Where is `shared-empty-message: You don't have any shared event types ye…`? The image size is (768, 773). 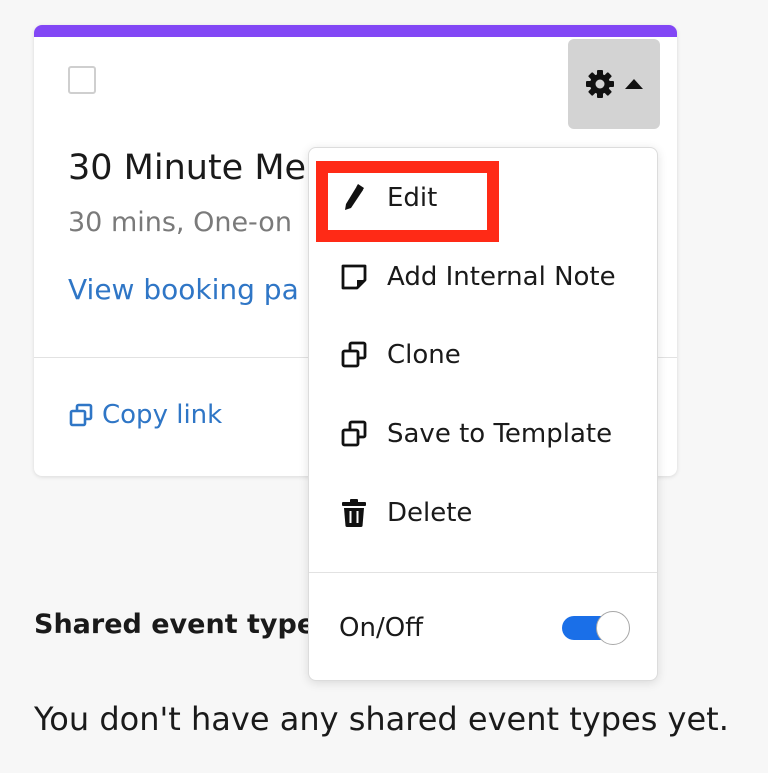 shared-empty-message: You don't have any shared event types ye… is located at coordinates (381, 719).